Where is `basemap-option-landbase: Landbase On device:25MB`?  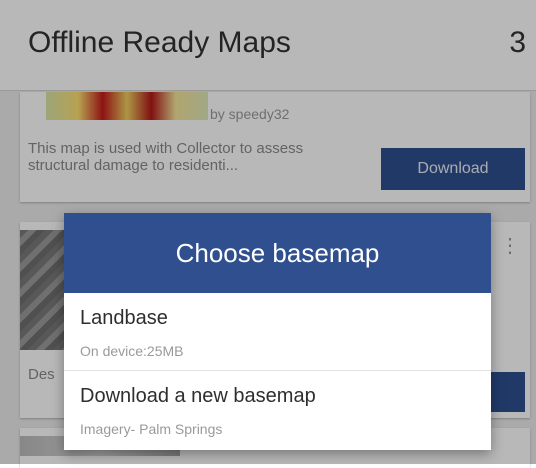 basemap-option-landbase: Landbase On device:25MB is located at coordinates (277, 331).